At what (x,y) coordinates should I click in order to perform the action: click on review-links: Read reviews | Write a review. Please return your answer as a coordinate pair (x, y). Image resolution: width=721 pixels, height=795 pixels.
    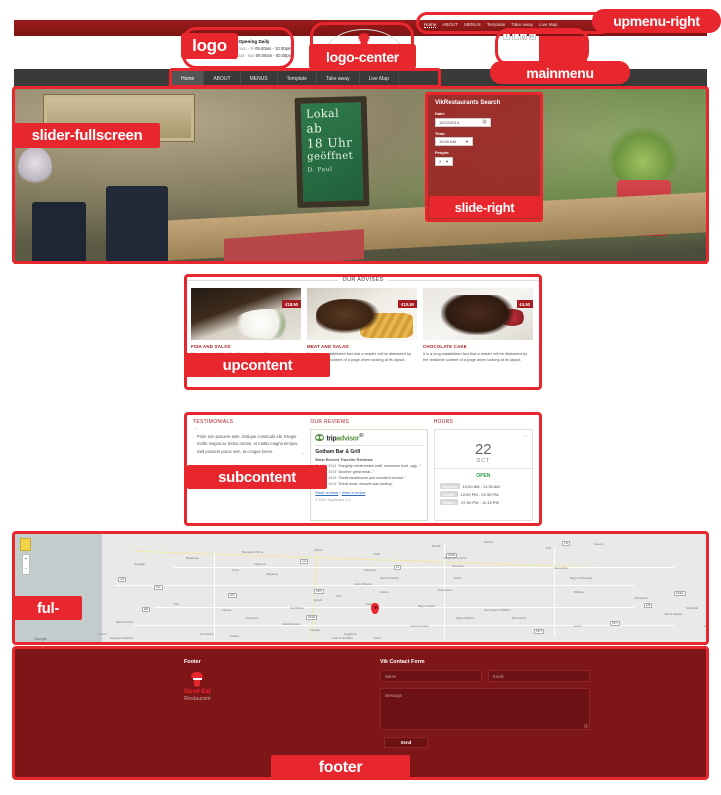
    Looking at the image, I should click on (368, 493).